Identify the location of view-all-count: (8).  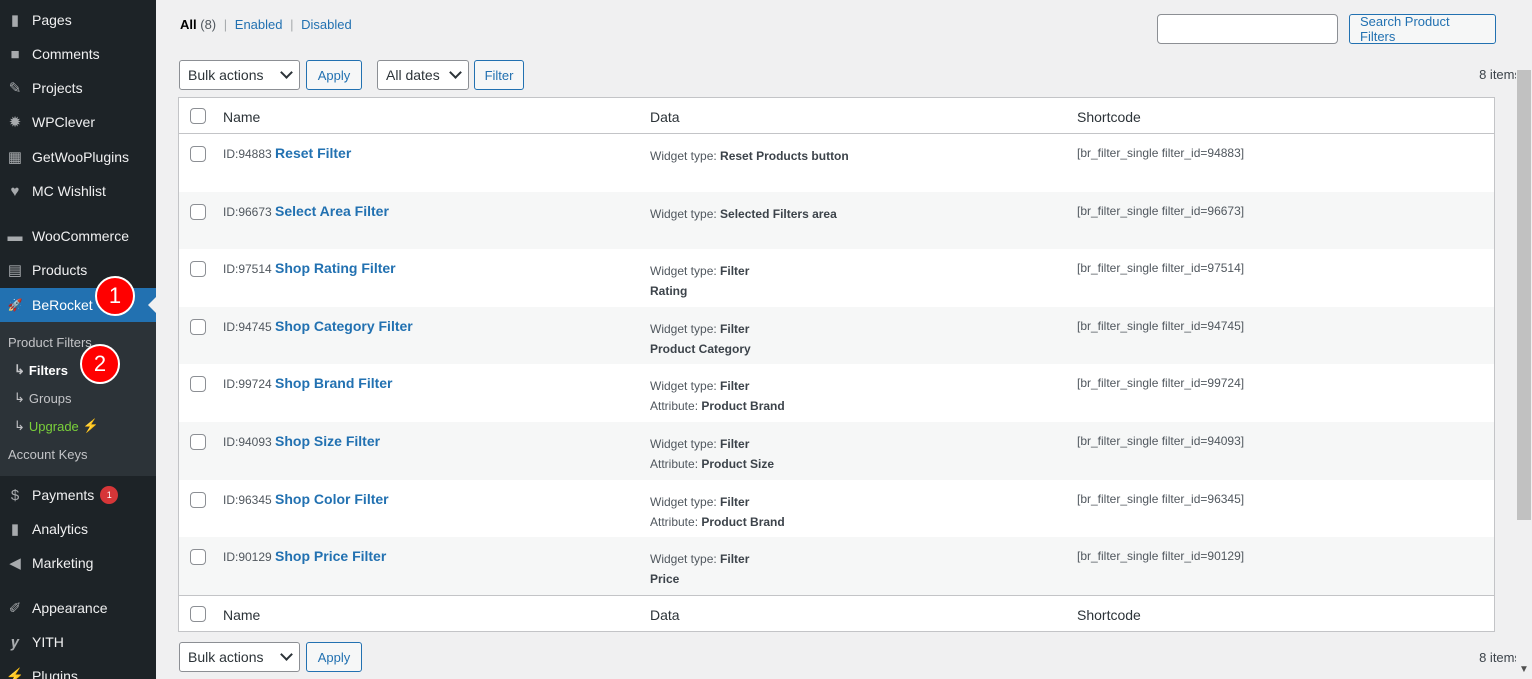
(208, 24).